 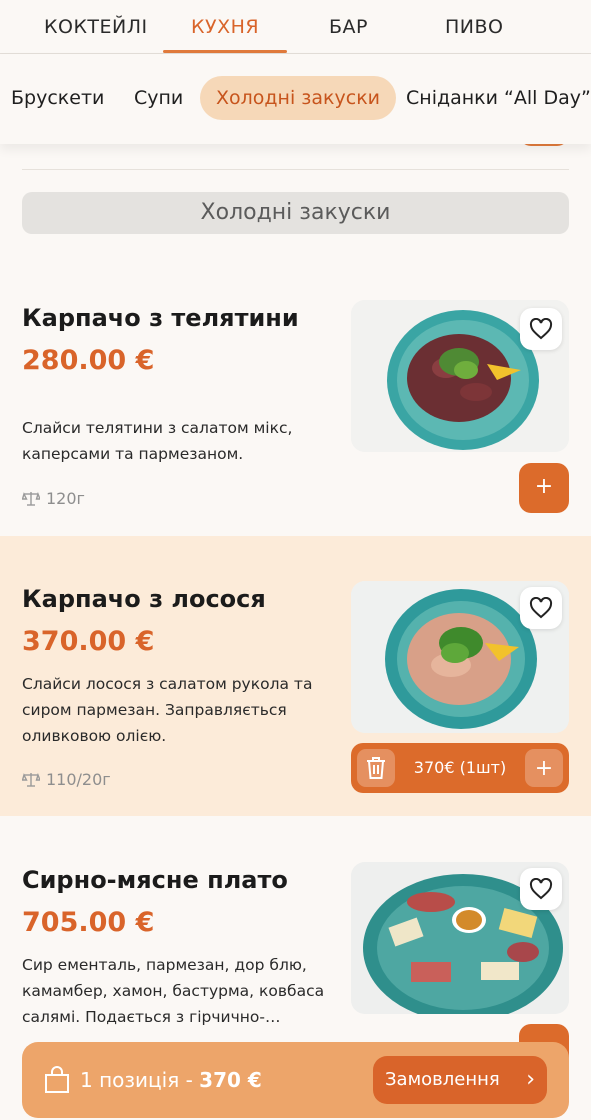 What do you see at coordinates (225, 27) in the screenshot?
I see `tab-kitchen: КУХНЯ` at bounding box center [225, 27].